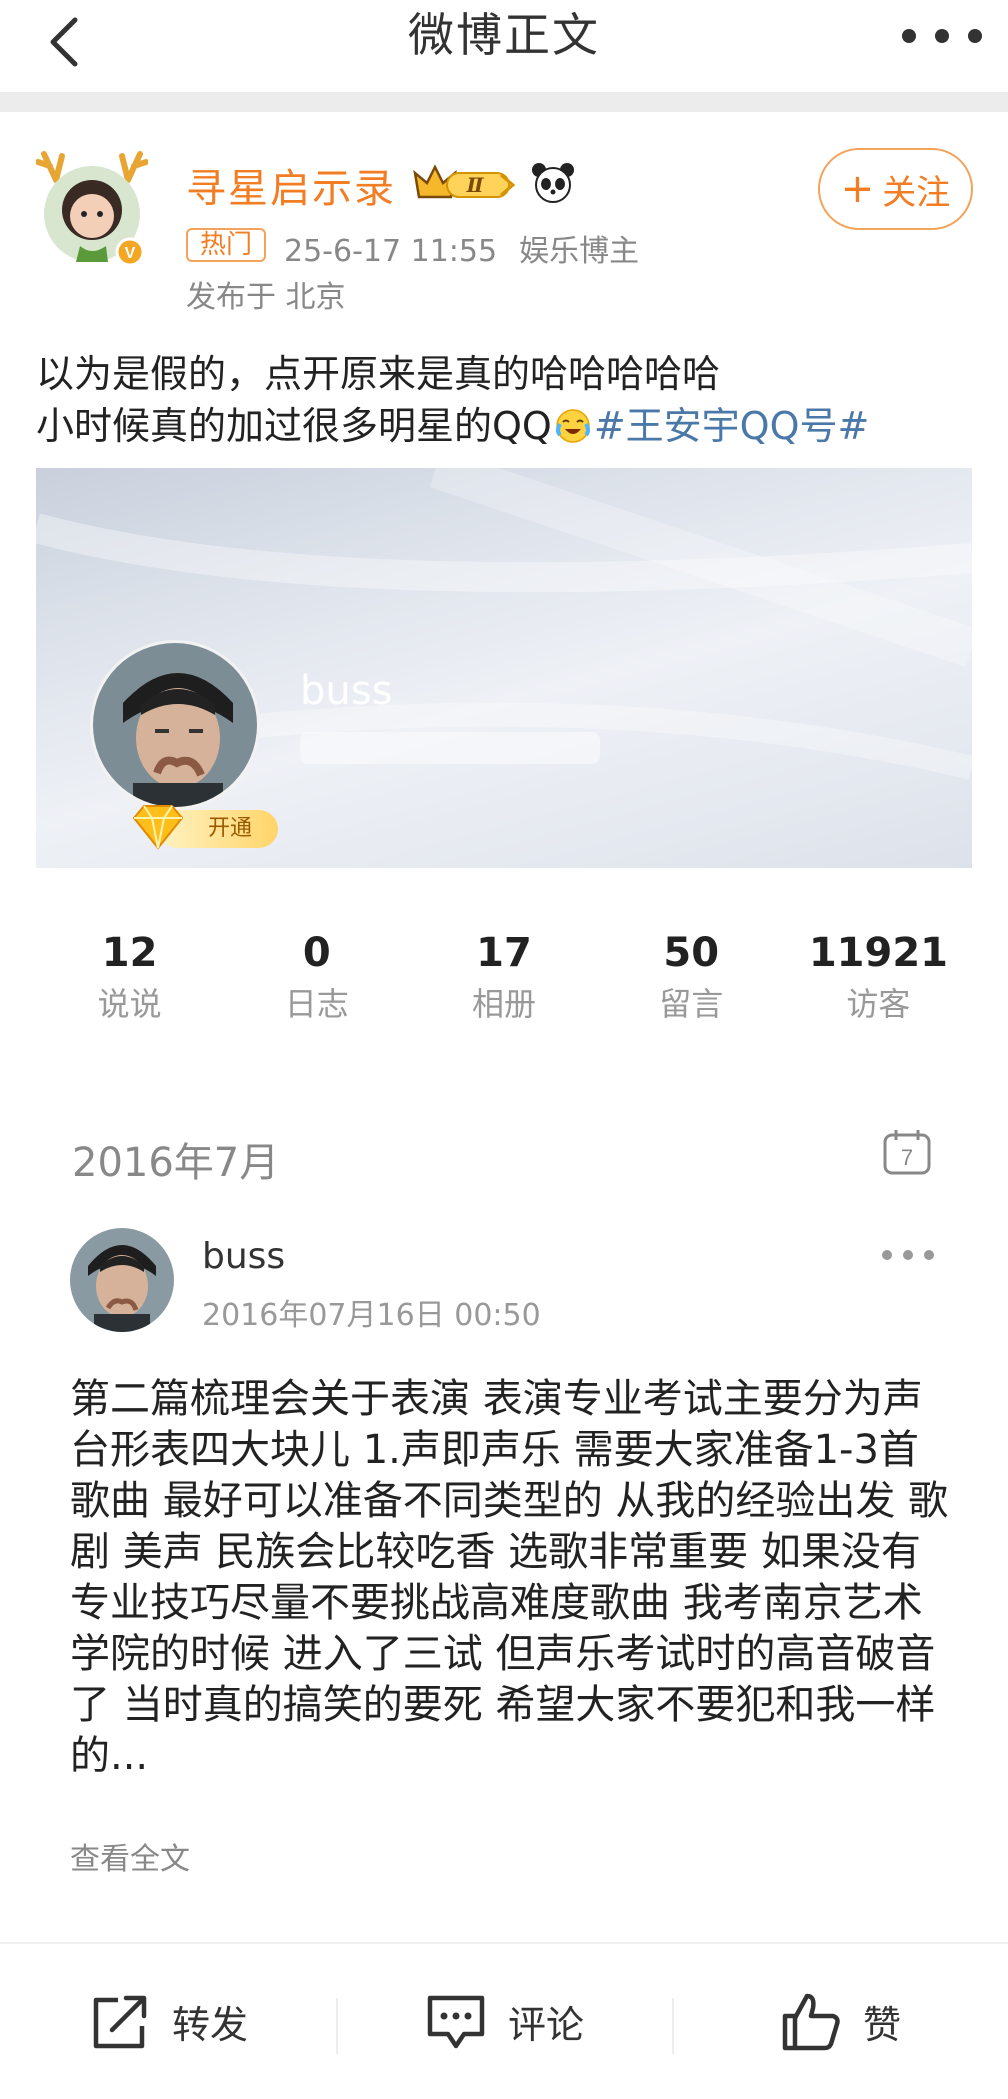 The width and height of the screenshot is (1008, 2099). Describe the element at coordinates (371, 1315) in the screenshot. I see `feed-timestamp: 2016年07月16日 00:50` at that location.